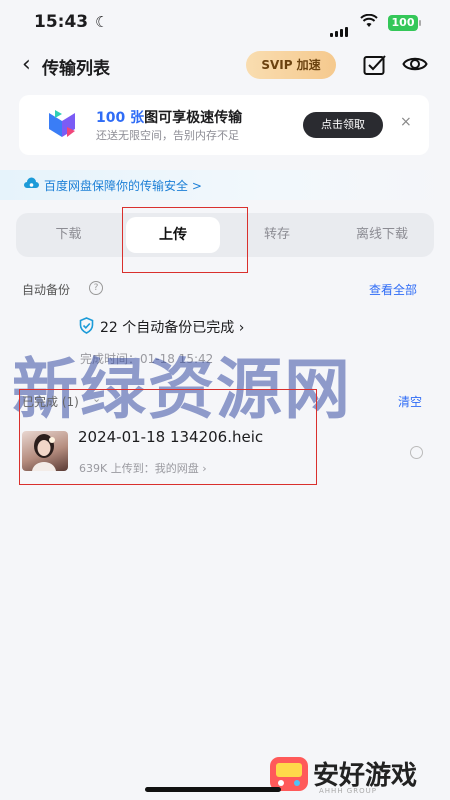  Describe the element at coordinates (375, 67) in the screenshot. I see `checklist-icon` at that location.